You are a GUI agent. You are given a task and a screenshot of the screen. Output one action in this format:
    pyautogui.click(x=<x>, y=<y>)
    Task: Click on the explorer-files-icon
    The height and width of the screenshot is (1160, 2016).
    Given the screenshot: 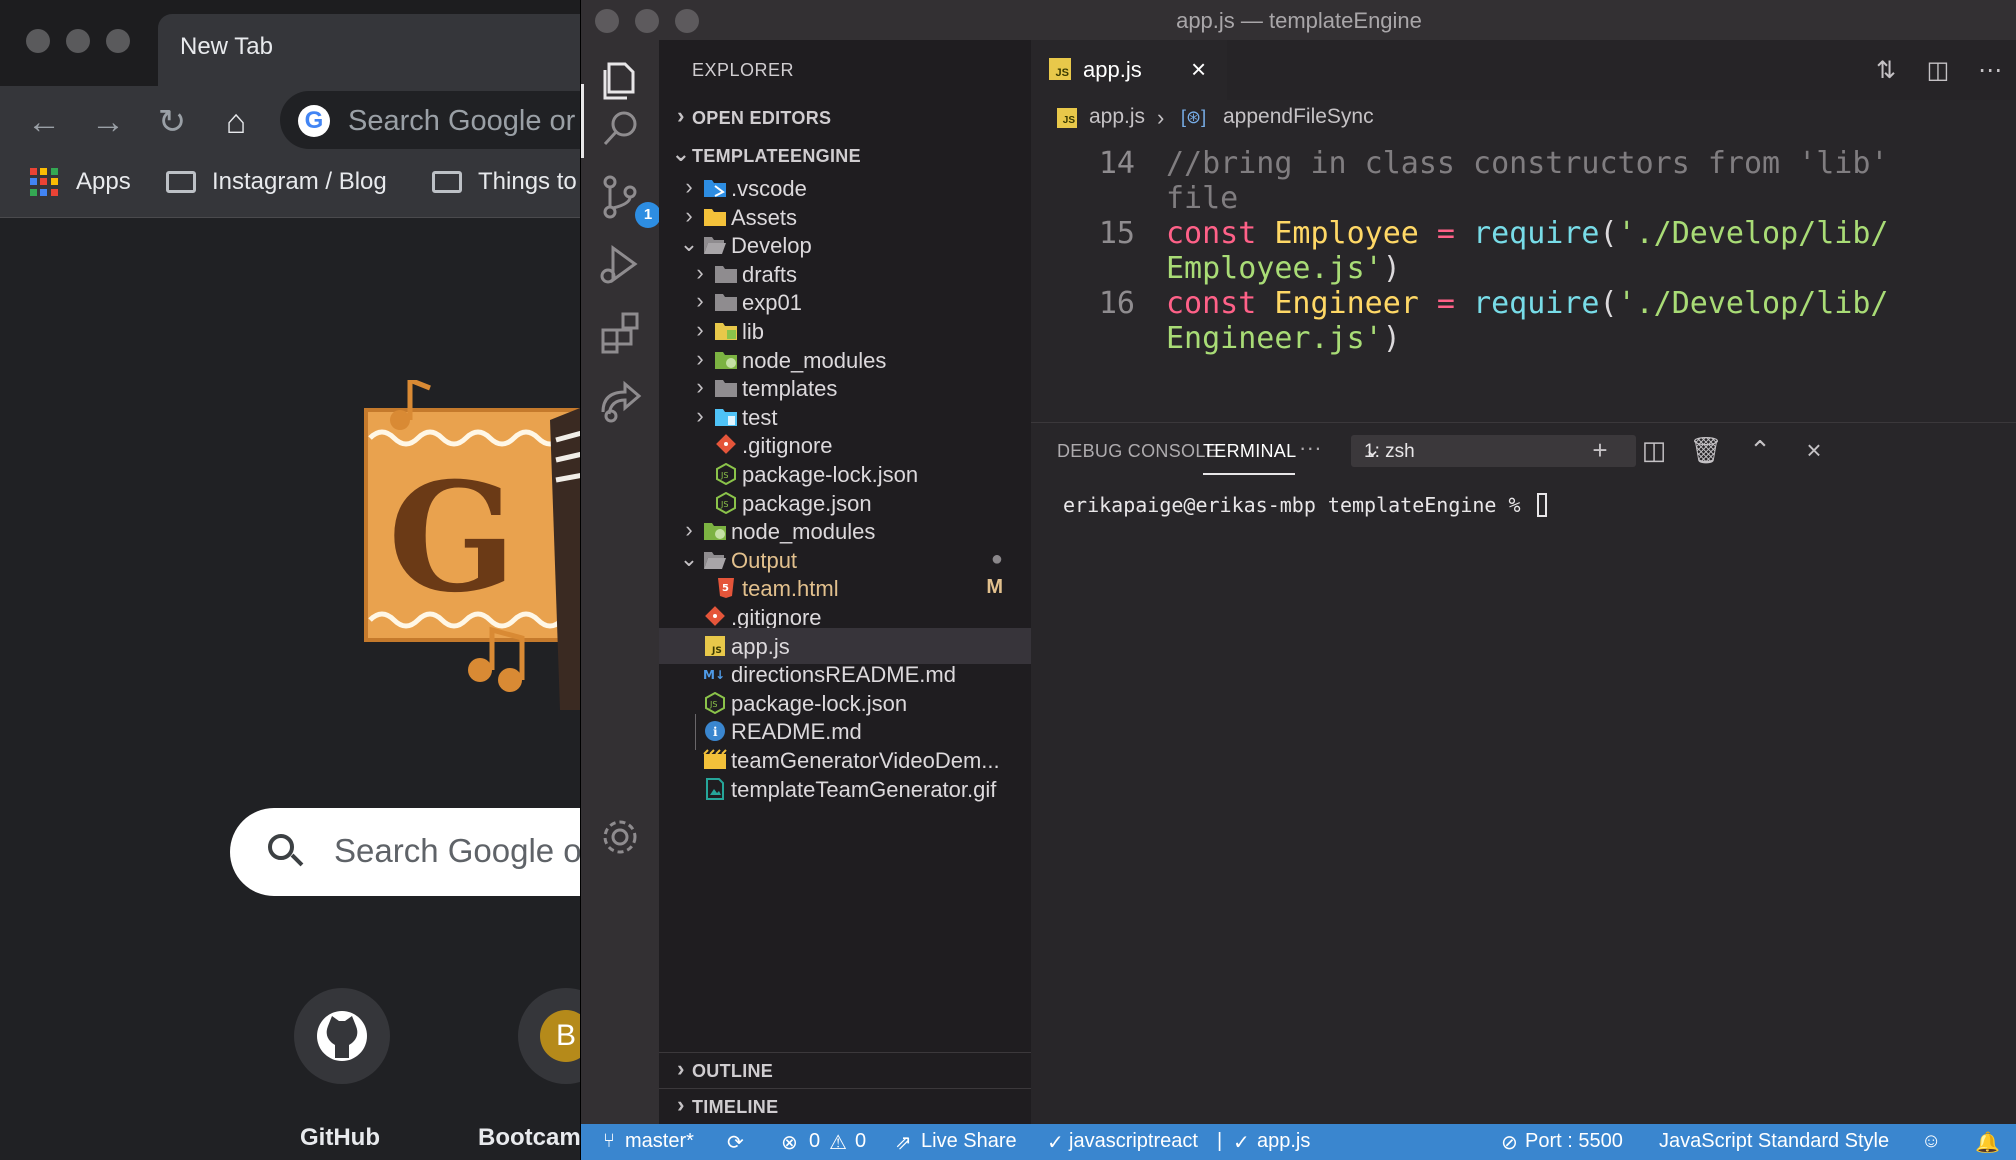 What is the action you would take?
    pyautogui.click(x=620, y=81)
    